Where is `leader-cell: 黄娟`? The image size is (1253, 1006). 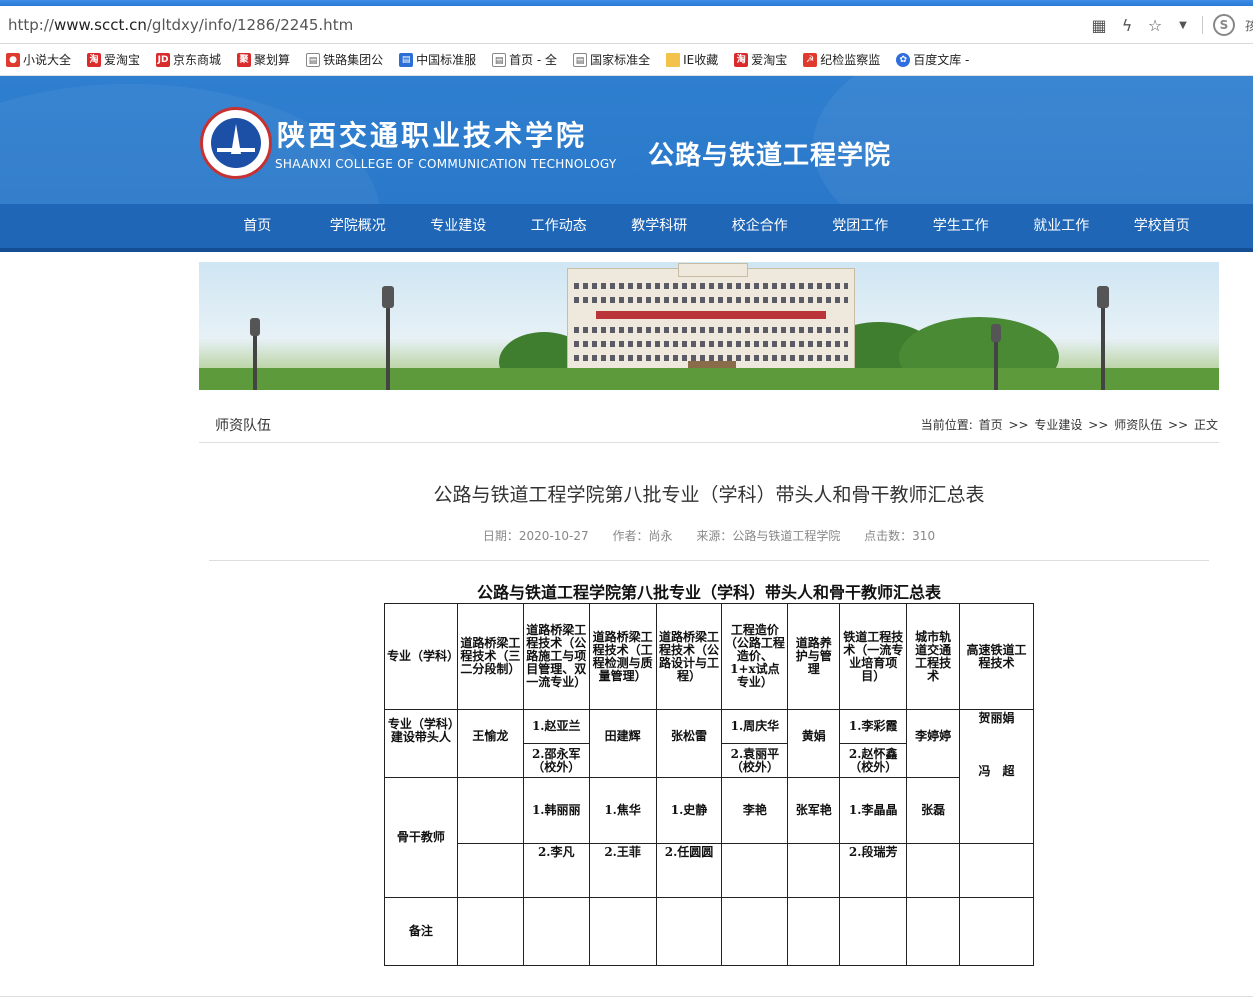 leader-cell: 黄娟 is located at coordinates (814, 743).